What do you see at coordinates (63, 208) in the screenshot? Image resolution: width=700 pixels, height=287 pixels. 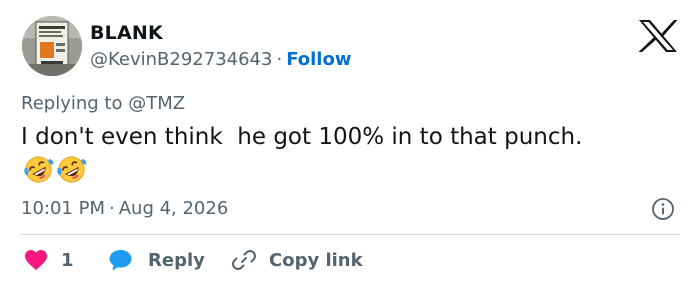 I see `tweet-time: 10:01 PM` at bounding box center [63, 208].